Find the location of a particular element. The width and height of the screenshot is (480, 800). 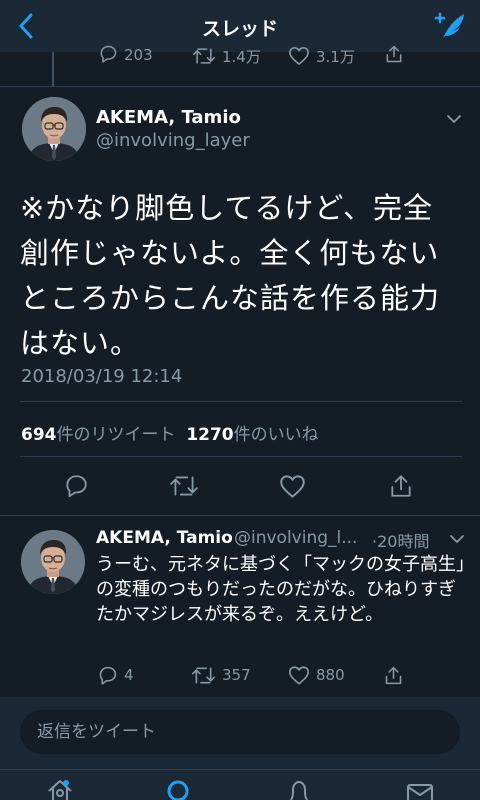

previous-like-stat: 3.1万 is located at coordinates (321, 55).